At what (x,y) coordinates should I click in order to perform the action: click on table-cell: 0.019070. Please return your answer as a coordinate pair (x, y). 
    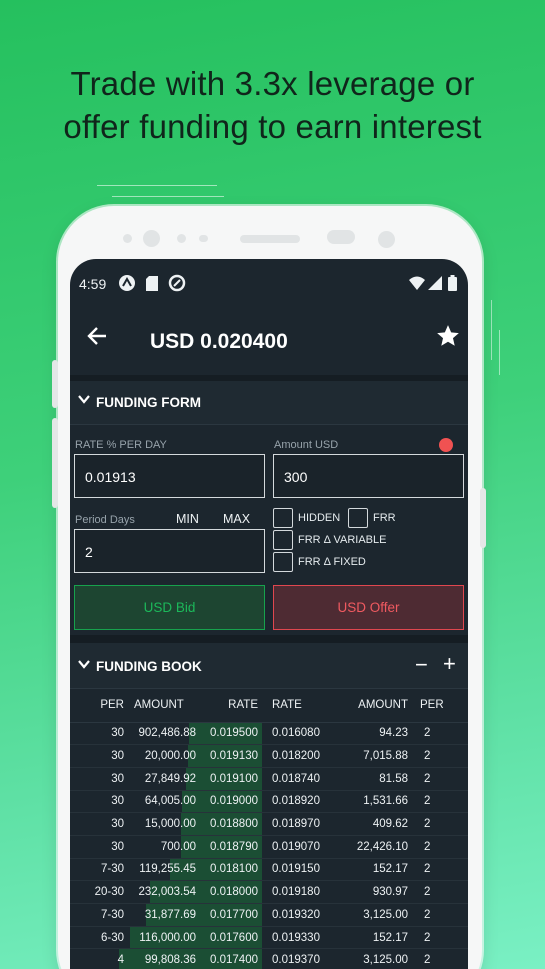
    Looking at the image, I should click on (296, 847).